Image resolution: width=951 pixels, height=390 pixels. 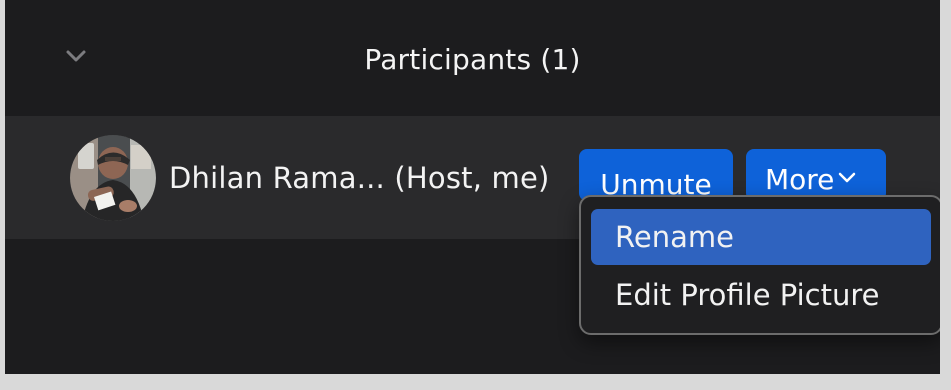 I want to click on more-dropdown-menu: Rename Edit Profile Picture, so click(x=759, y=265).